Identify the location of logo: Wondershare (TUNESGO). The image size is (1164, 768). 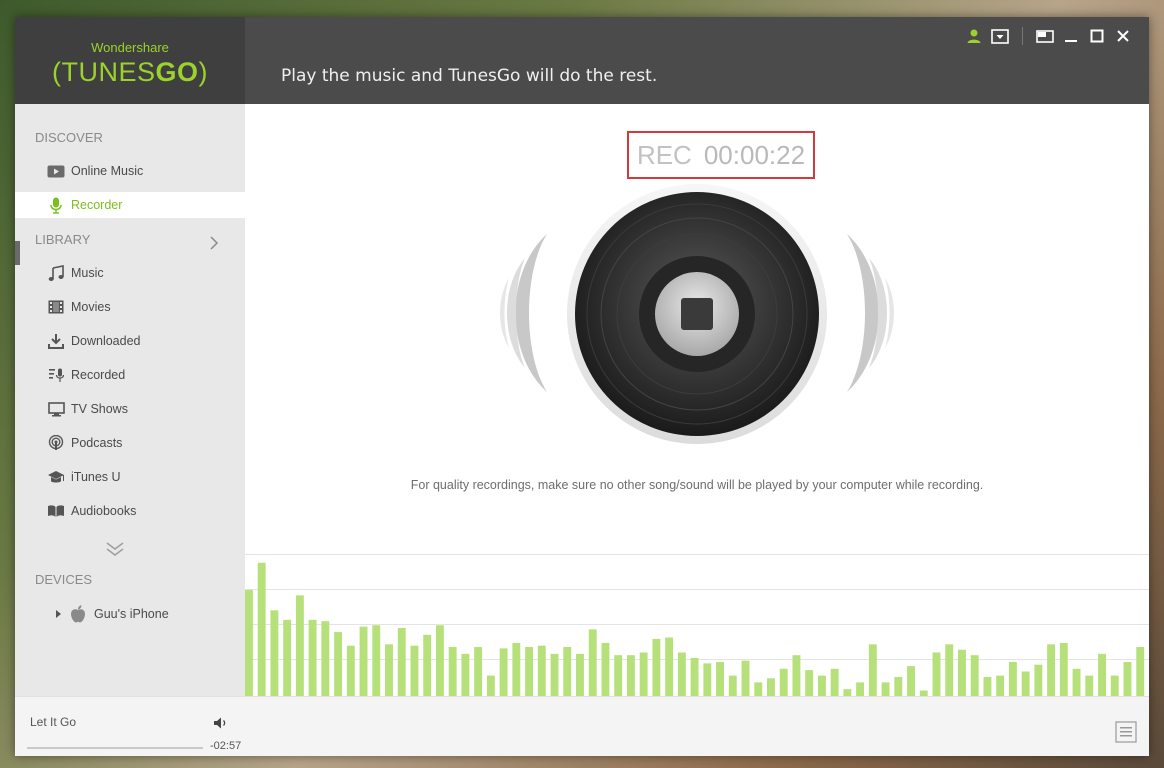
(130, 60).